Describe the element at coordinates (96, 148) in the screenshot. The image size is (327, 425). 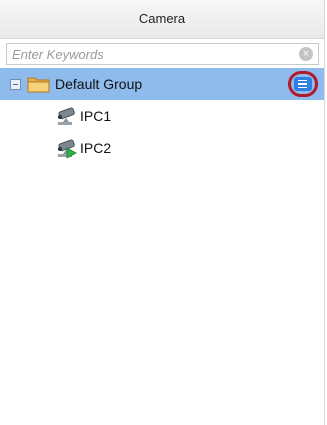
I see `camera-label: IPC2` at that location.